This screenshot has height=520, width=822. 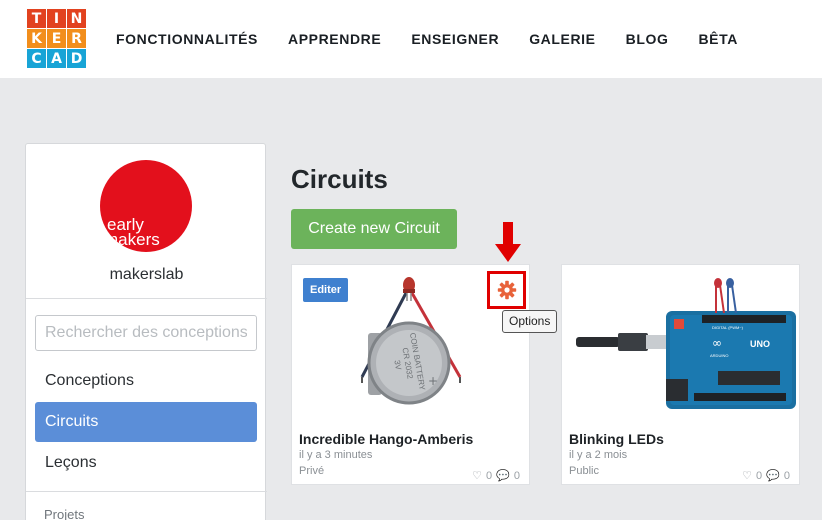 What do you see at coordinates (598, 455) in the screenshot?
I see `card-modified: il y a 2 mois` at bounding box center [598, 455].